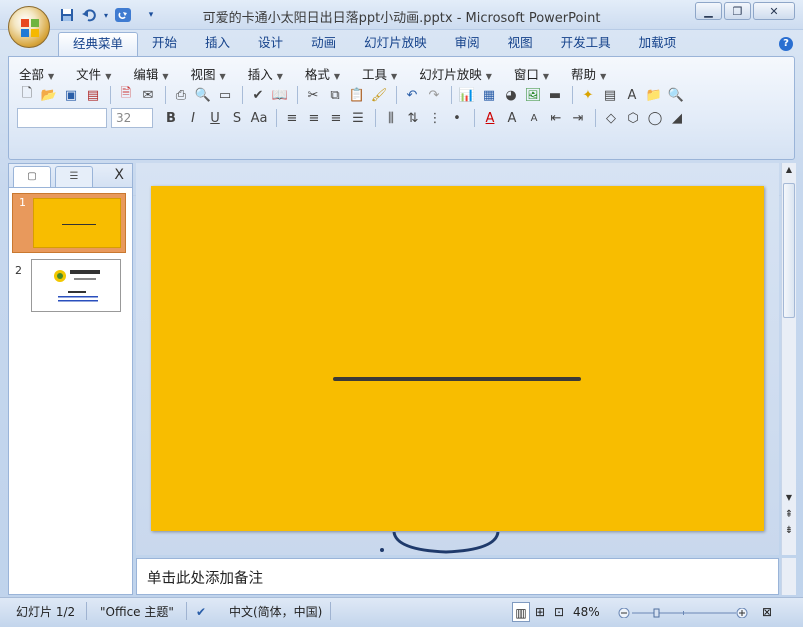 The image size is (803, 627). What do you see at coordinates (270, 44) in the screenshot?
I see `tab-design: 设计` at bounding box center [270, 44].